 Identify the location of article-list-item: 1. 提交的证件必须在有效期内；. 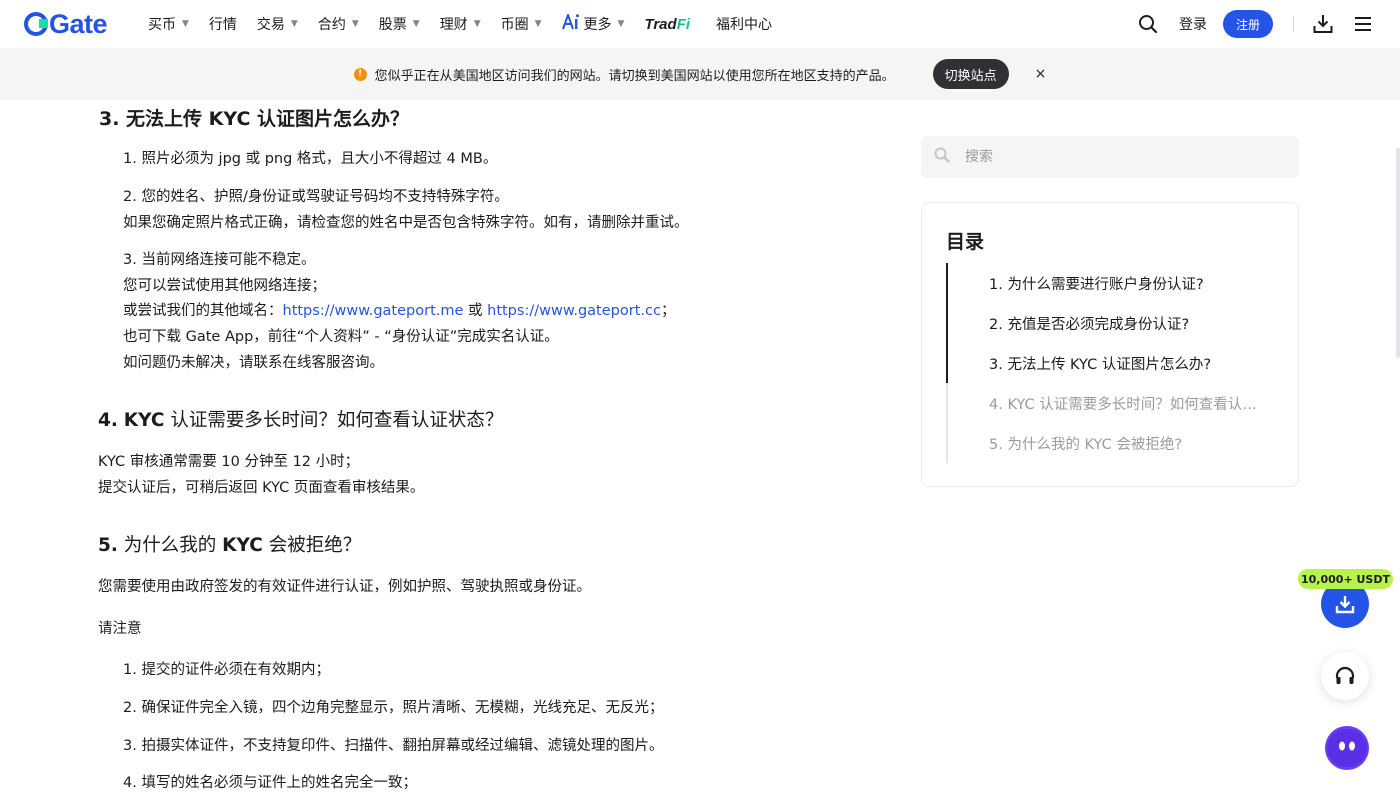
(226, 670).